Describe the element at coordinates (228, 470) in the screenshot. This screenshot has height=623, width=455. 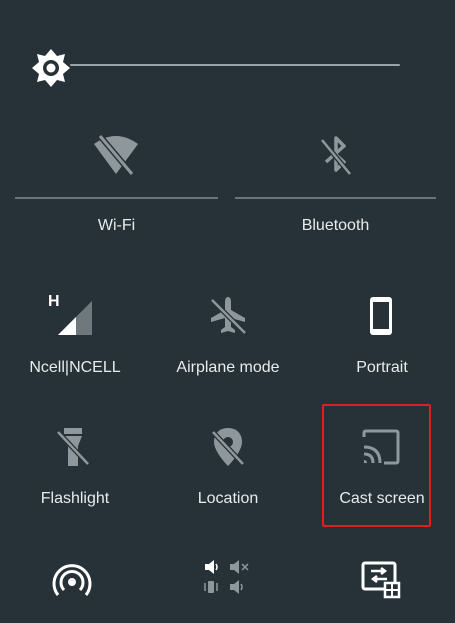
I see `tile-location: Location` at that location.